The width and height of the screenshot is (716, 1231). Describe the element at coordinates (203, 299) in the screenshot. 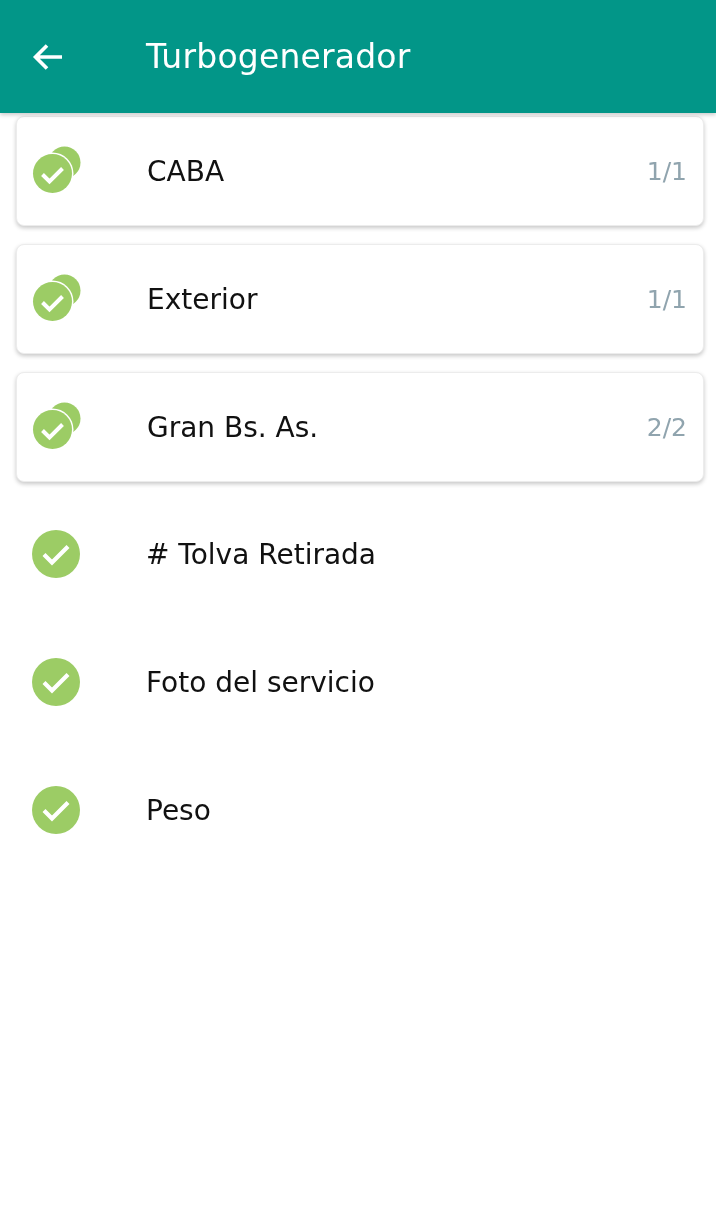

I see `section-title: Exterior` at that location.